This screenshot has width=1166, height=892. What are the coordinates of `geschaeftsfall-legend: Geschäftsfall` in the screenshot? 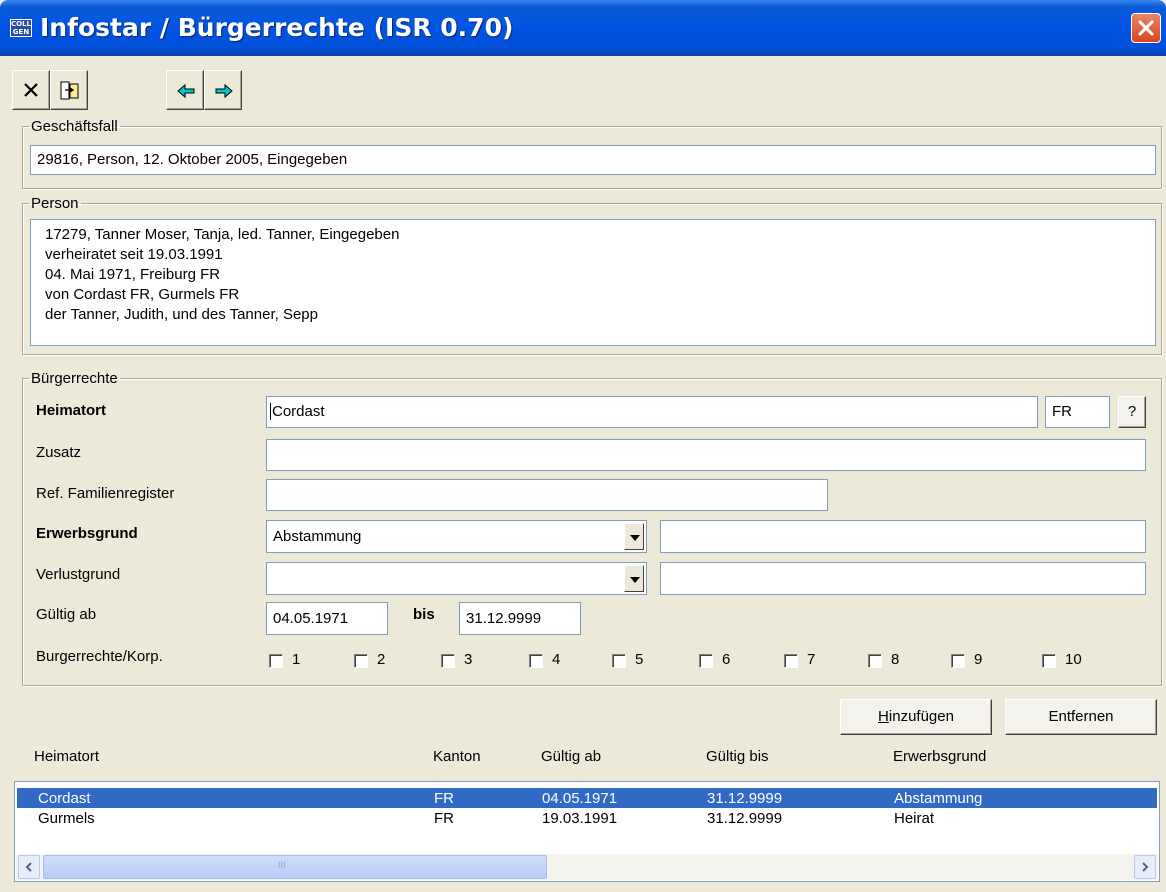 It's located at (74, 126).